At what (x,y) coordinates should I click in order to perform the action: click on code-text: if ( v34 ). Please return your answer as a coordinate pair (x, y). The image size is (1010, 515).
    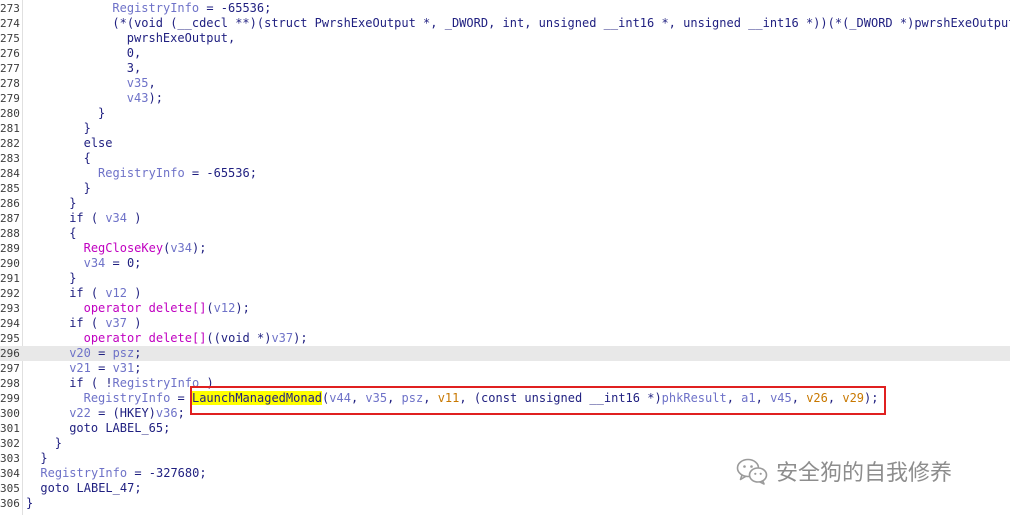
    Looking at the image, I should click on (105, 218).